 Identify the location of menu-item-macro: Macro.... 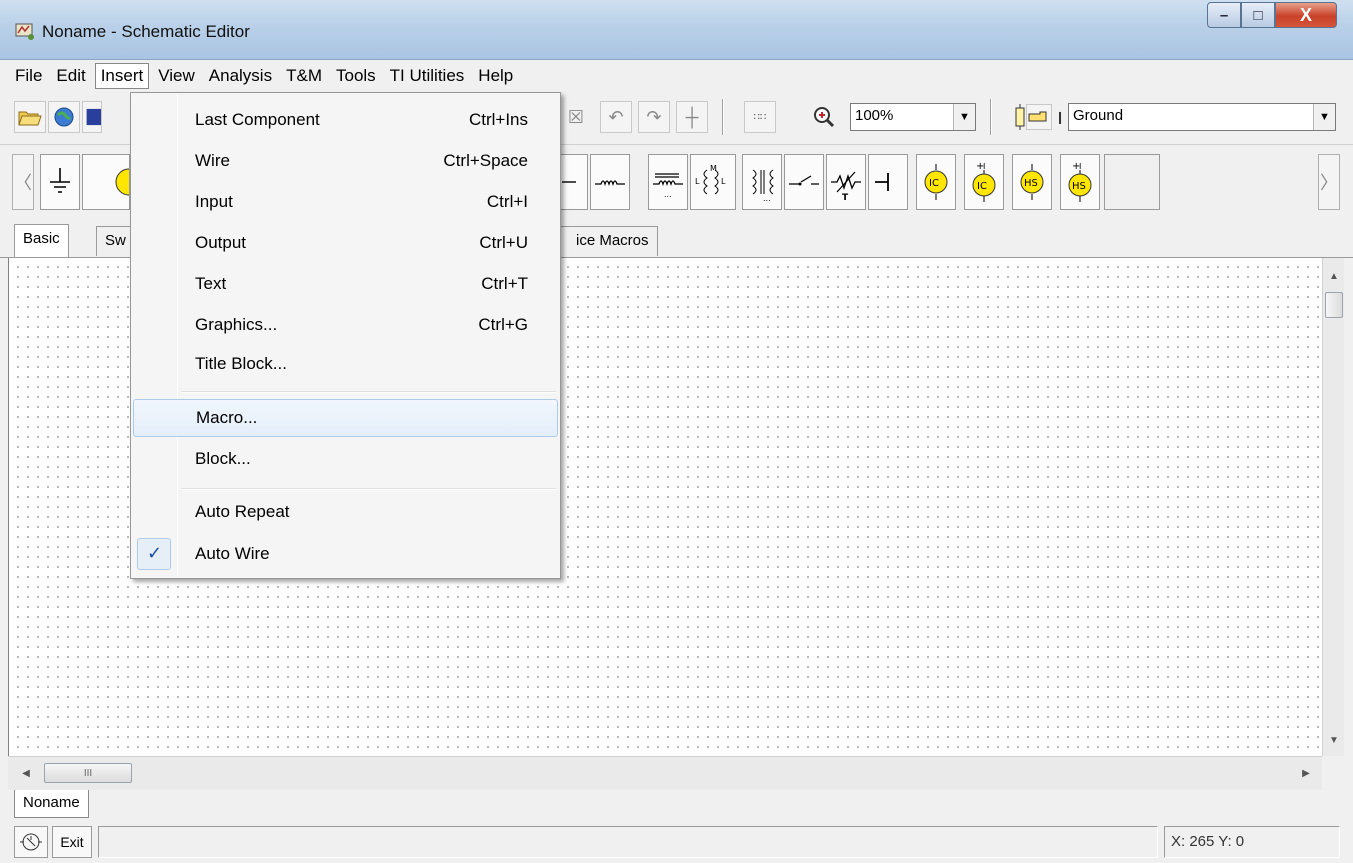
(345, 418).